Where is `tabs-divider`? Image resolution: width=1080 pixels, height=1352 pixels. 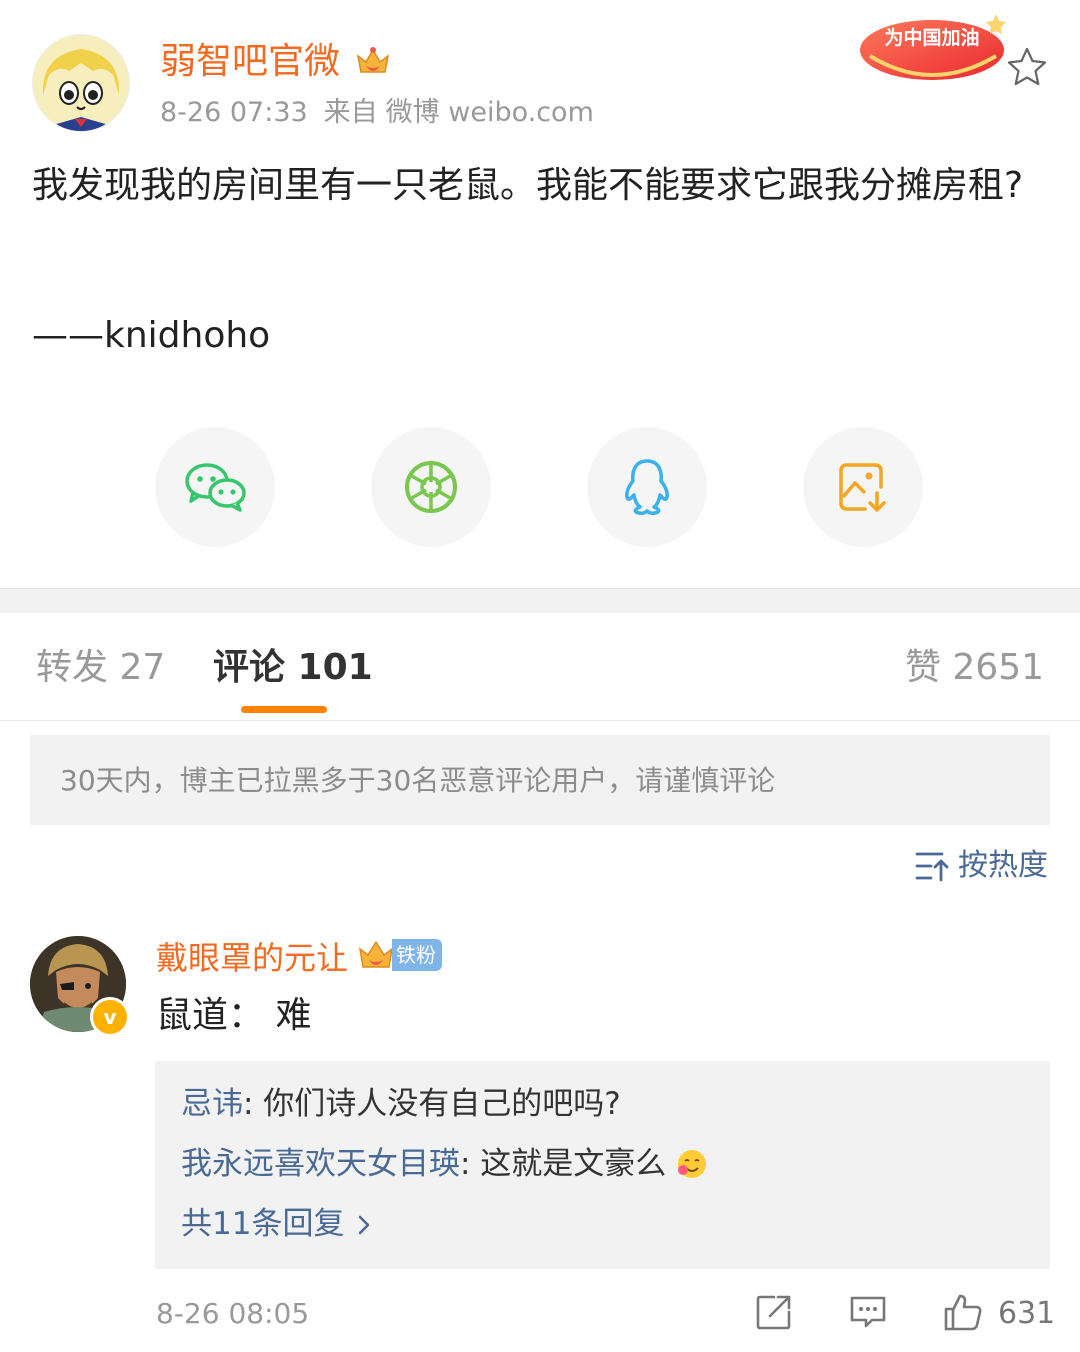
tabs-divider is located at coordinates (540, 720).